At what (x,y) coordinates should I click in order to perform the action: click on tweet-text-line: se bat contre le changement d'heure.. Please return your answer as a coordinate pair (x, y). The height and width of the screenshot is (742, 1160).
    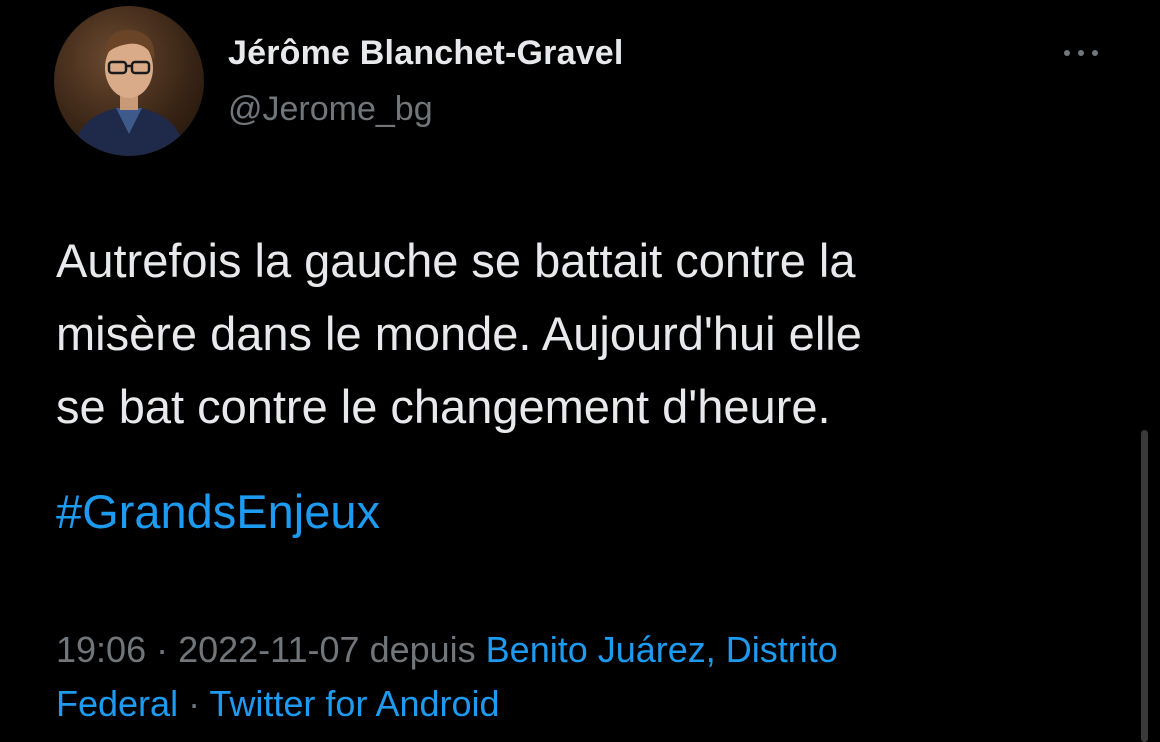
    Looking at the image, I should click on (443, 406).